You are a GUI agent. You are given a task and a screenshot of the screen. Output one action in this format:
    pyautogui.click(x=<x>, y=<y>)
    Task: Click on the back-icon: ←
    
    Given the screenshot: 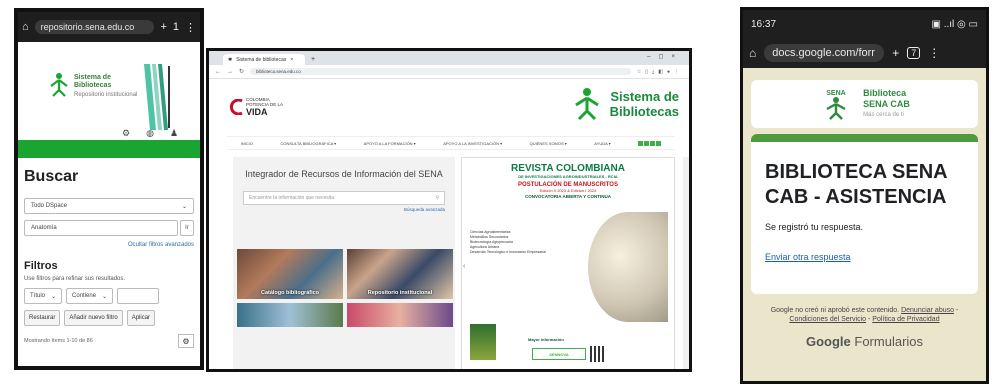 What is the action you would take?
    pyautogui.click(x=218, y=72)
    